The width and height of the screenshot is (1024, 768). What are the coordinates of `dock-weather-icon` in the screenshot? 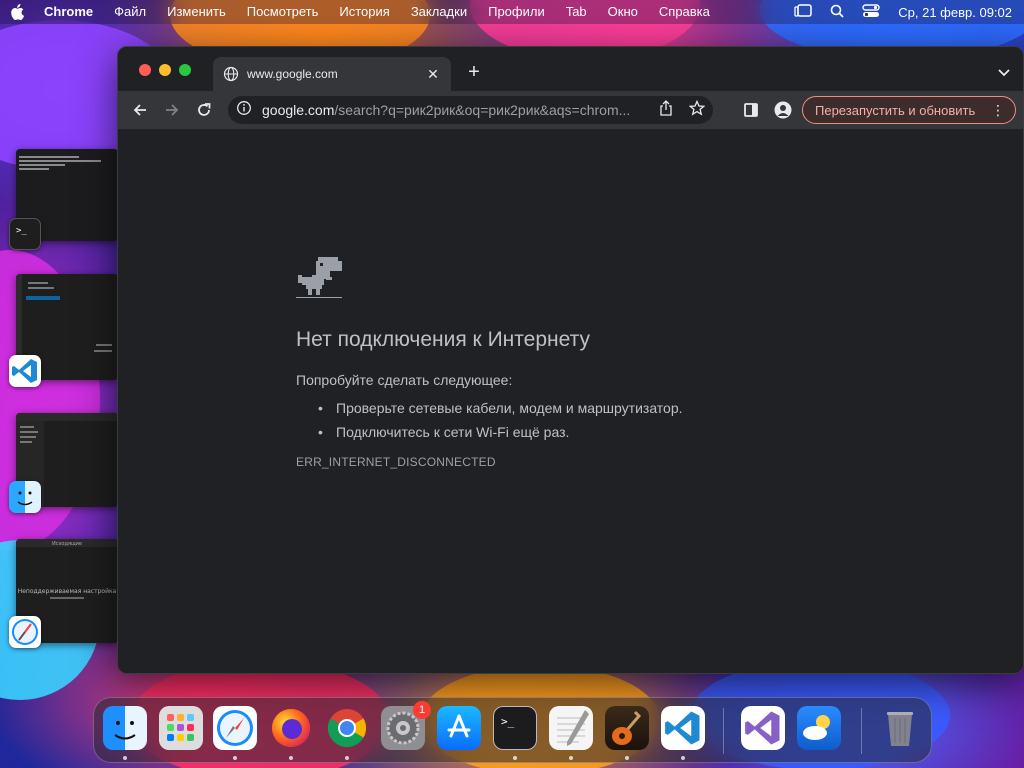 It's located at (819, 728).